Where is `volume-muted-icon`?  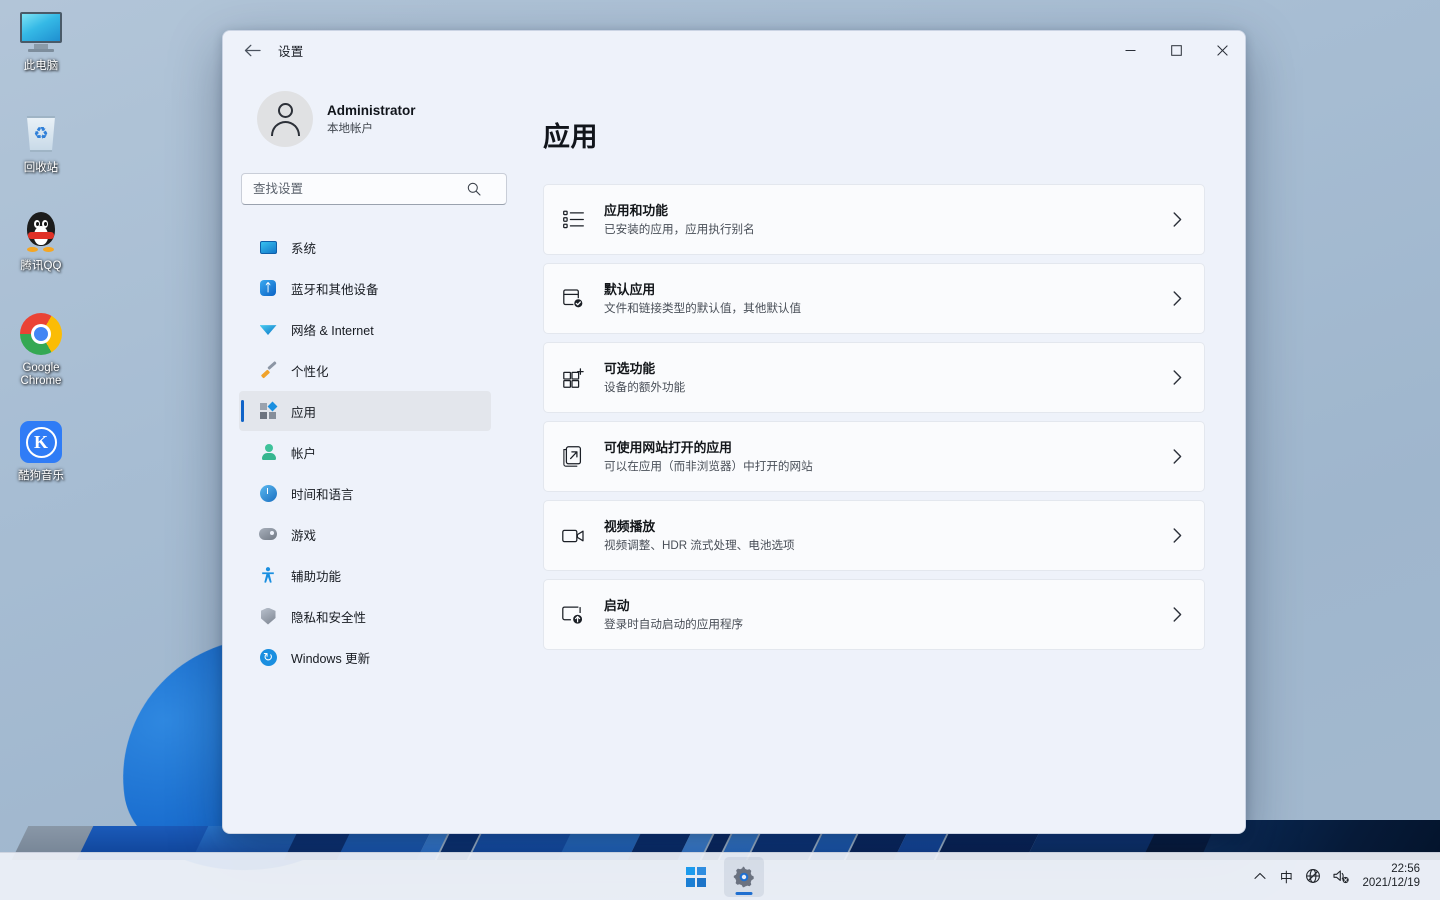
volume-muted-icon is located at coordinates (1341, 876).